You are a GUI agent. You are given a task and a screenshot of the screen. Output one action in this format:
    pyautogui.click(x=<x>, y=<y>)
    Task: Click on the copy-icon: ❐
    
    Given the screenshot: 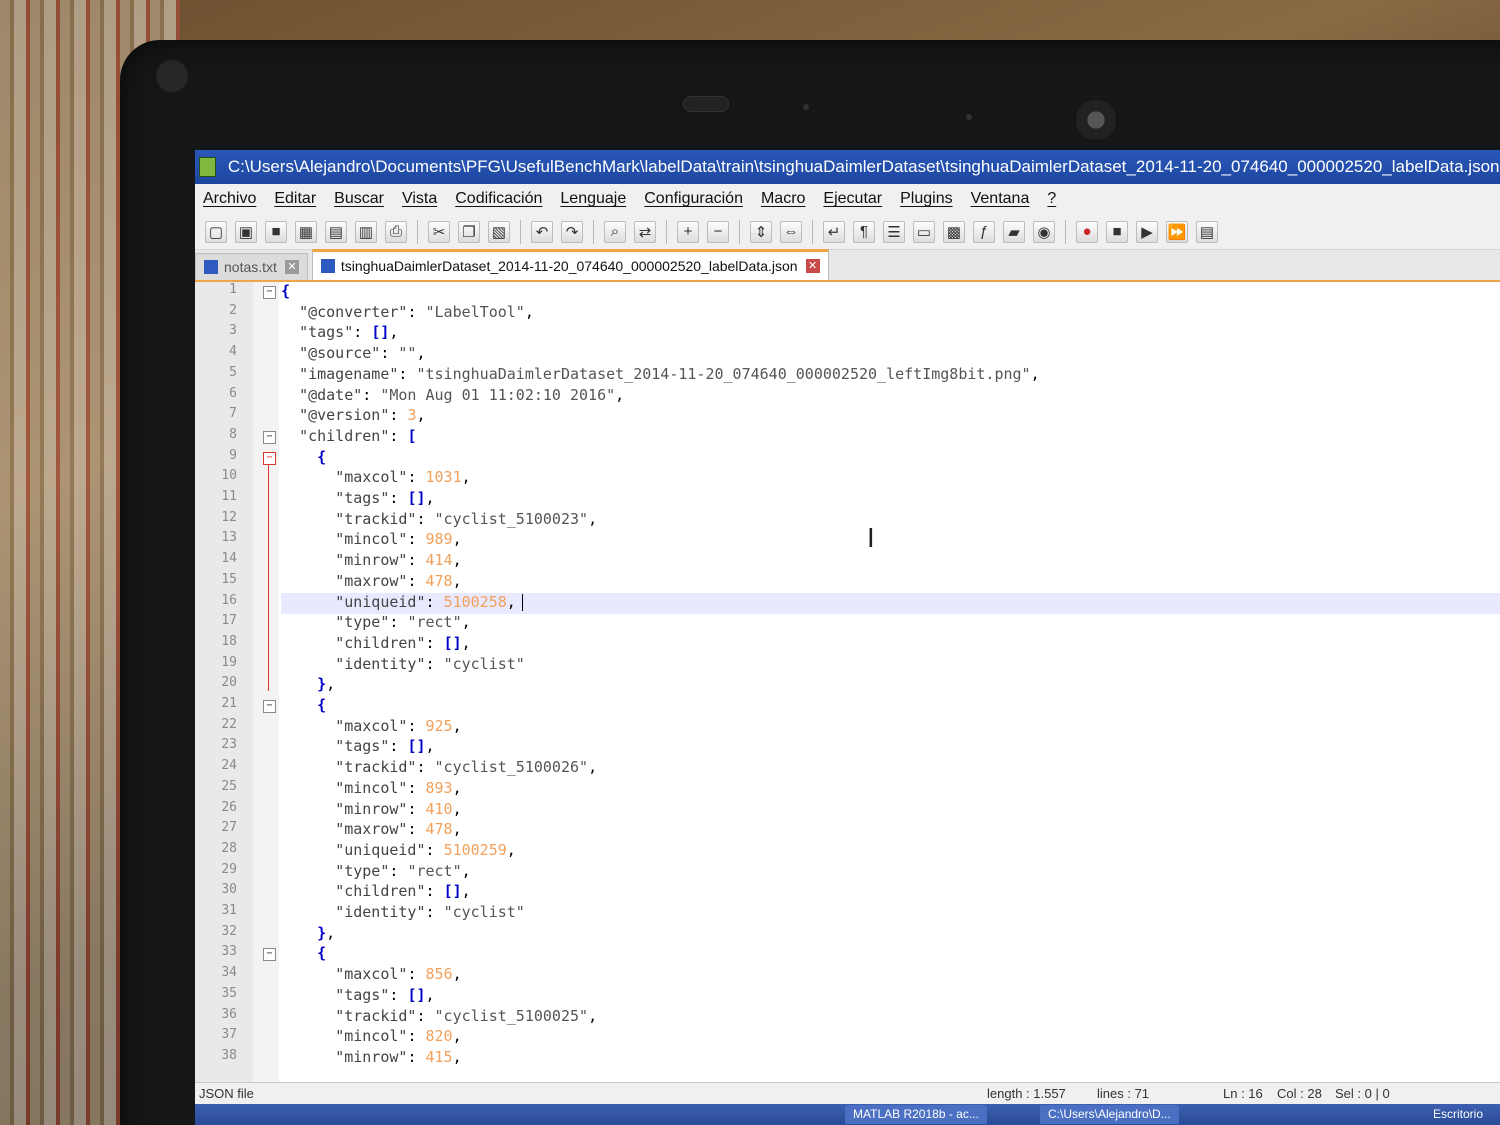 What is the action you would take?
    pyautogui.click(x=469, y=231)
    